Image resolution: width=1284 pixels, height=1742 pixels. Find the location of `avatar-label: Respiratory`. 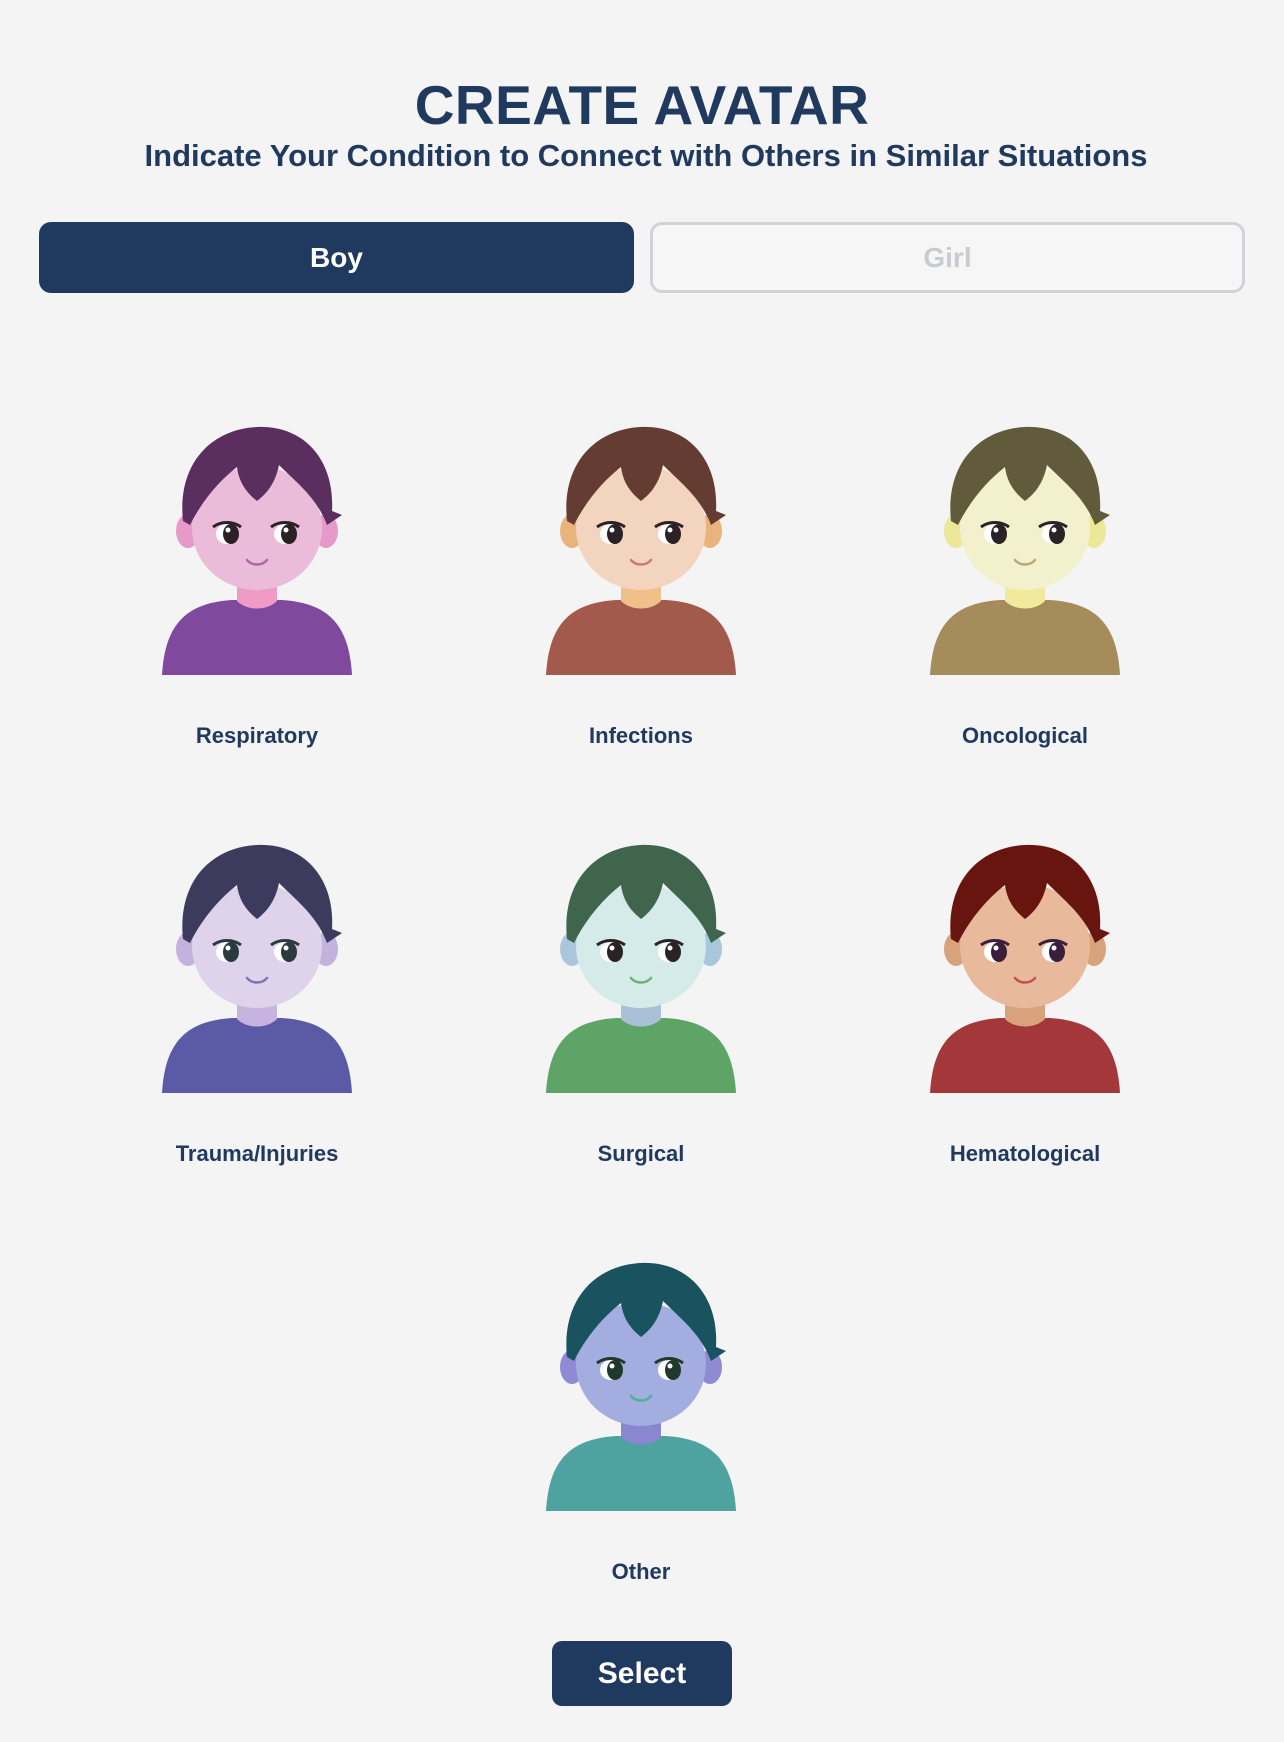

avatar-label: Respiratory is located at coordinates (257, 735).